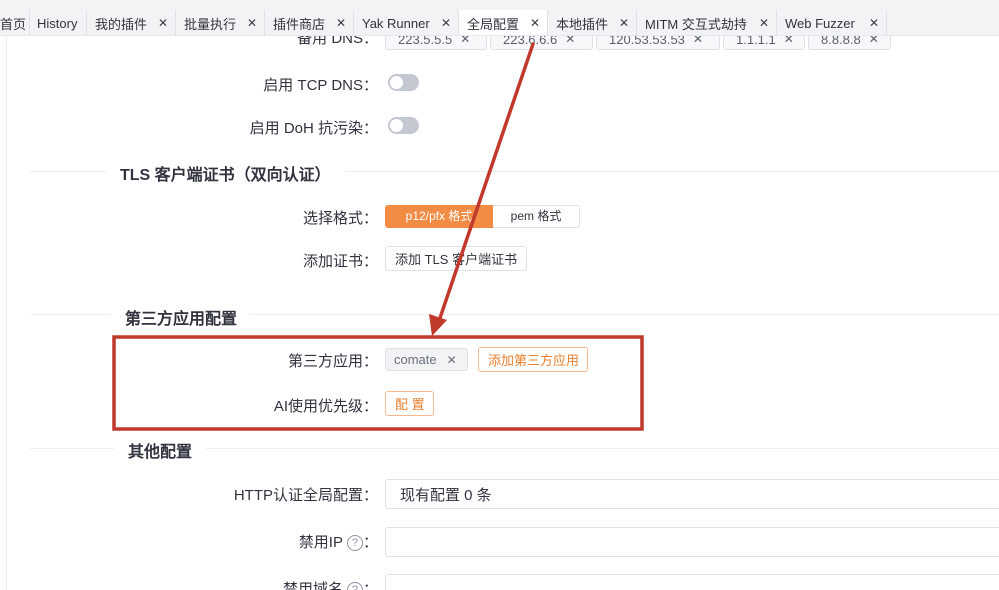 This screenshot has height=590, width=999. What do you see at coordinates (409, 403) in the screenshot?
I see `ai-priority-config-button: 配 置` at bounding box center [409, 403].